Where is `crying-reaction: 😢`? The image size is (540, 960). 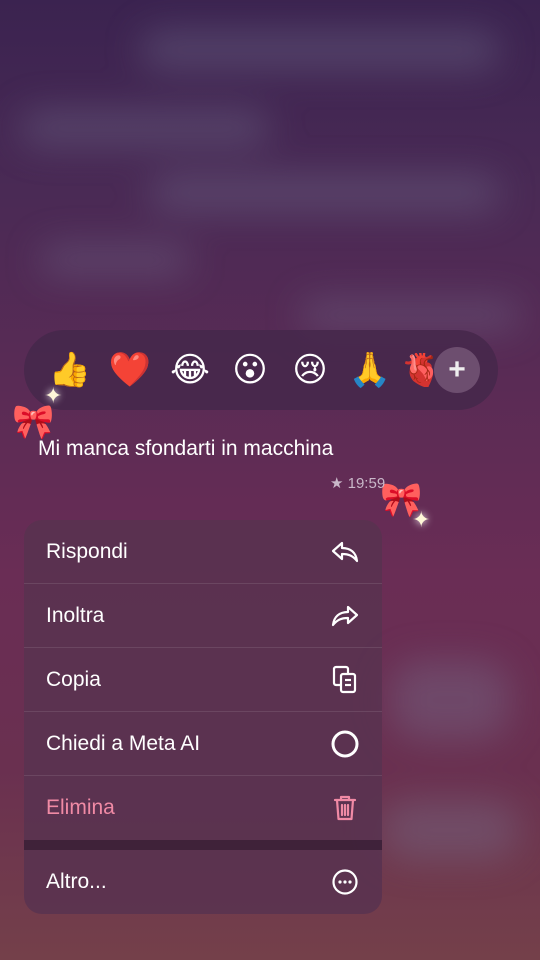 crying-reaction: 😢 is located at coordinates (310, 370).